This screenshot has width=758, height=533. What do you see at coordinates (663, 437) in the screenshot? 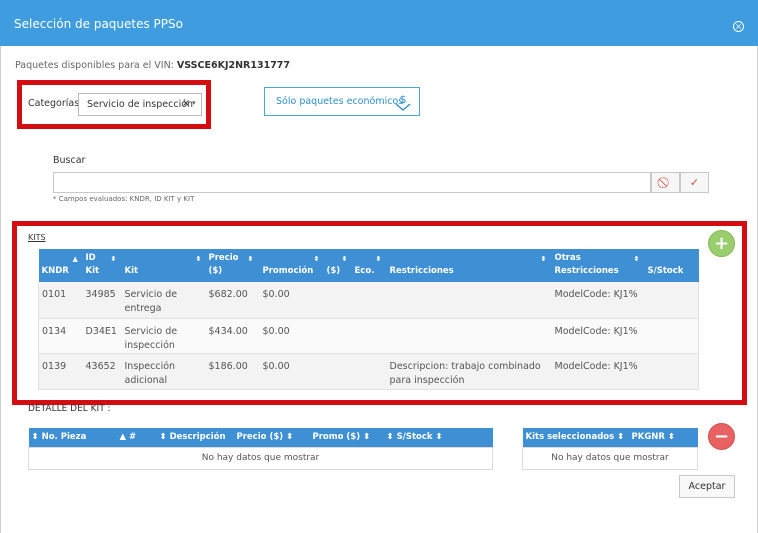
I see `col-pkgnr: PKGNR ⬍` at bounding box center [663, 437].